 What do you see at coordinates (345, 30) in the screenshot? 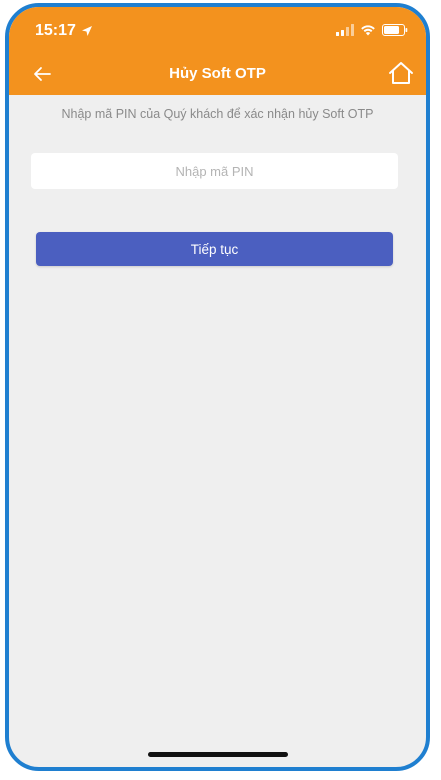
I see `signal-icon` at bounding box center [345, 30].